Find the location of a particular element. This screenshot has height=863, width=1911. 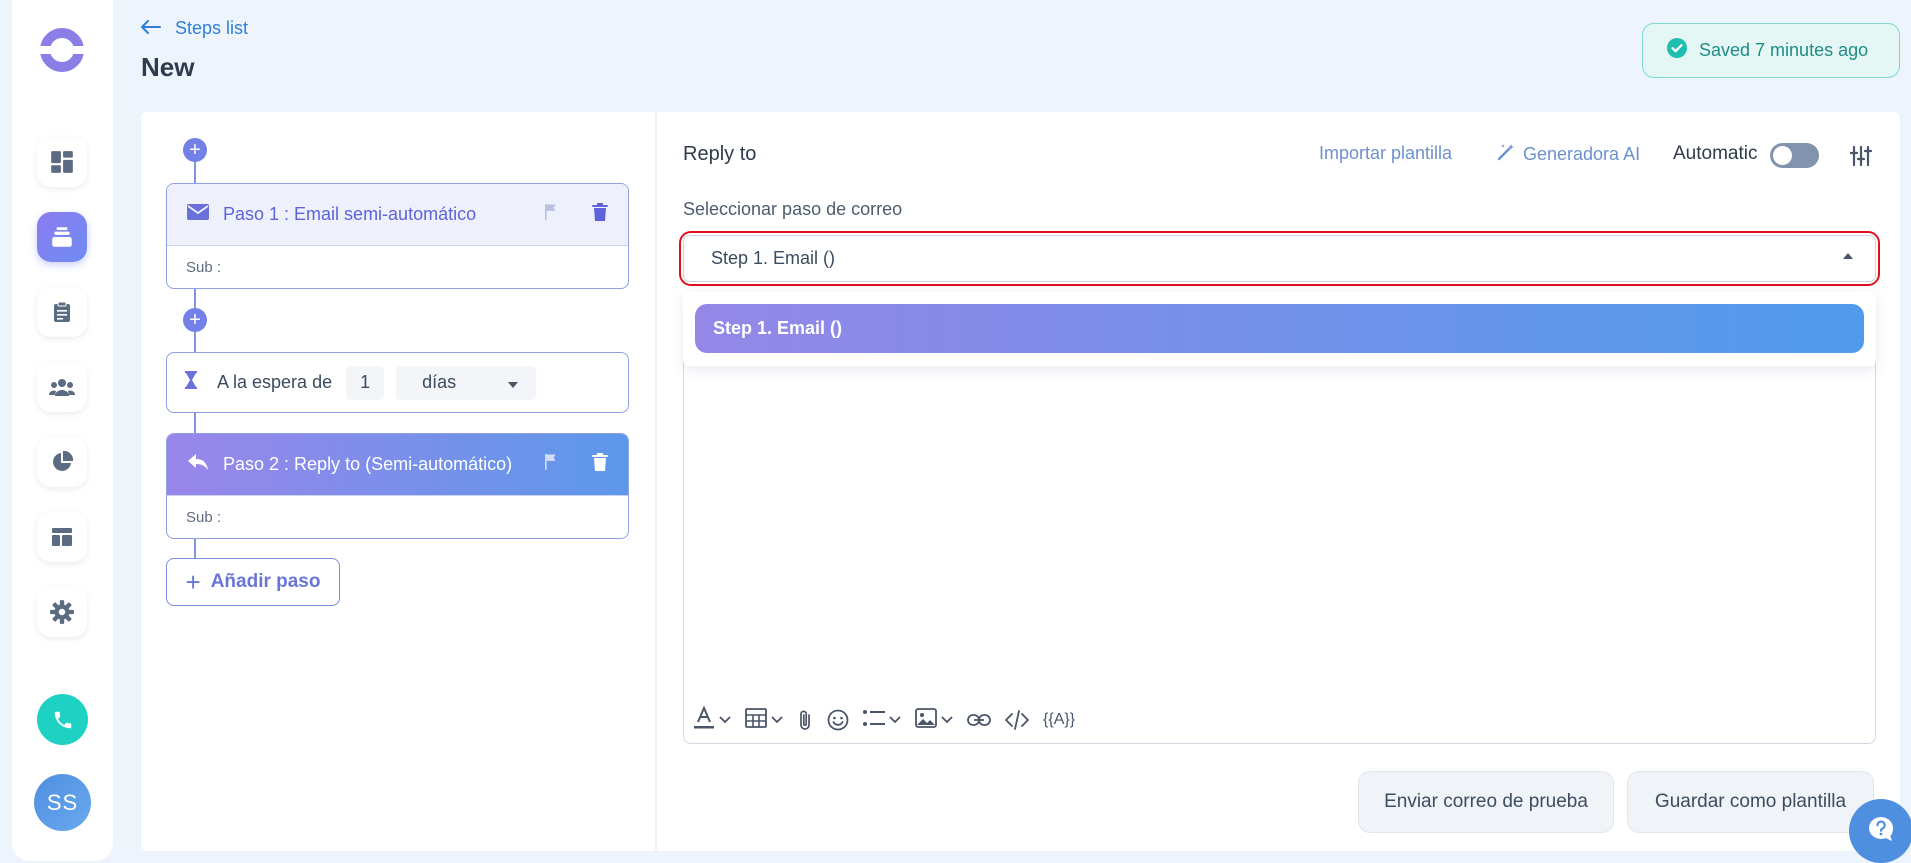

toggle-knob is located at coordinates (1782, 155).